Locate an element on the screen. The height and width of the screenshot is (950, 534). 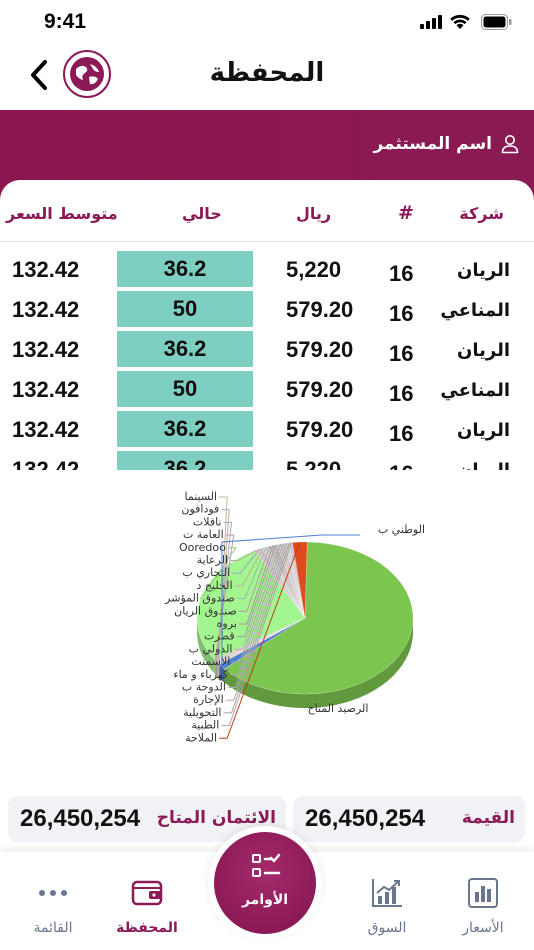
page-title: المحفظة is located at coordinates (267, 73).